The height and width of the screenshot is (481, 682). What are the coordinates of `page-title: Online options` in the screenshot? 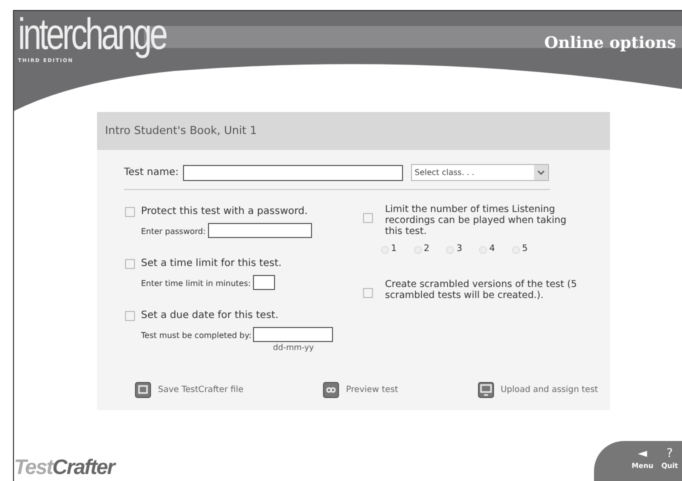 It's located at (610, 43).